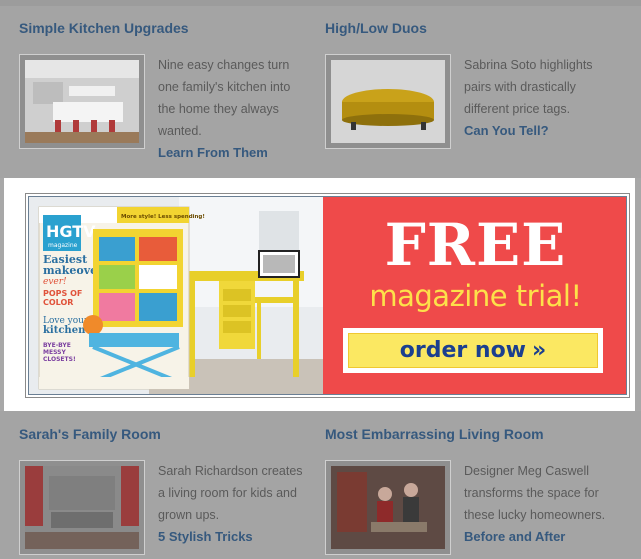  I want to click on svg-text: POPS OF, so click(62, 293).